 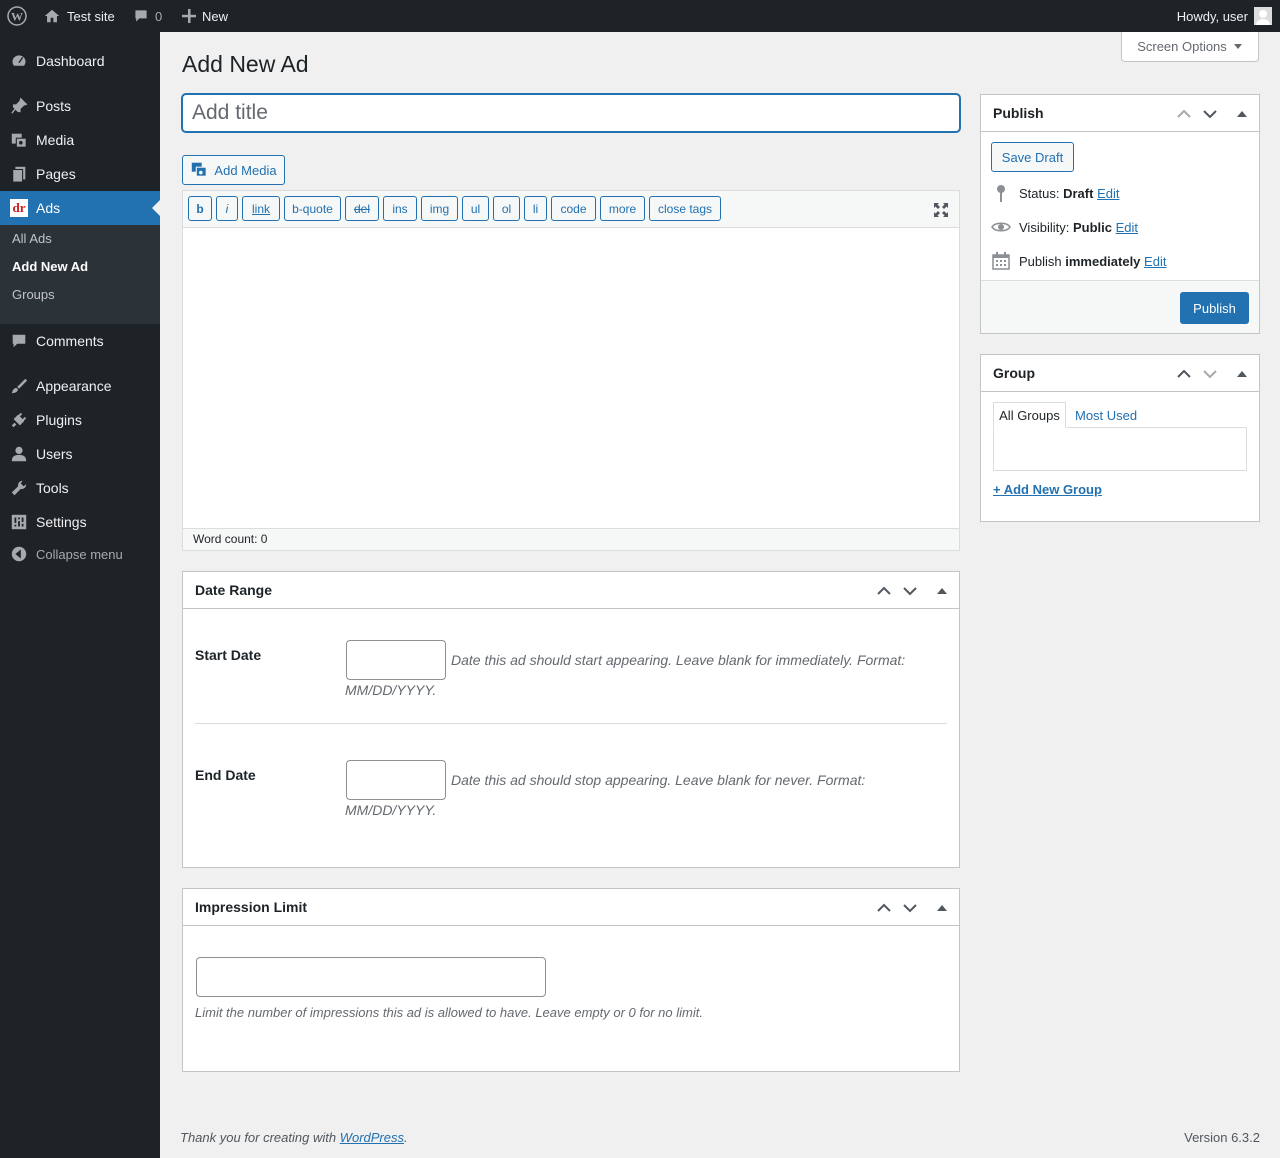 I want to click on start-date-input, so click(x=396, y=660).